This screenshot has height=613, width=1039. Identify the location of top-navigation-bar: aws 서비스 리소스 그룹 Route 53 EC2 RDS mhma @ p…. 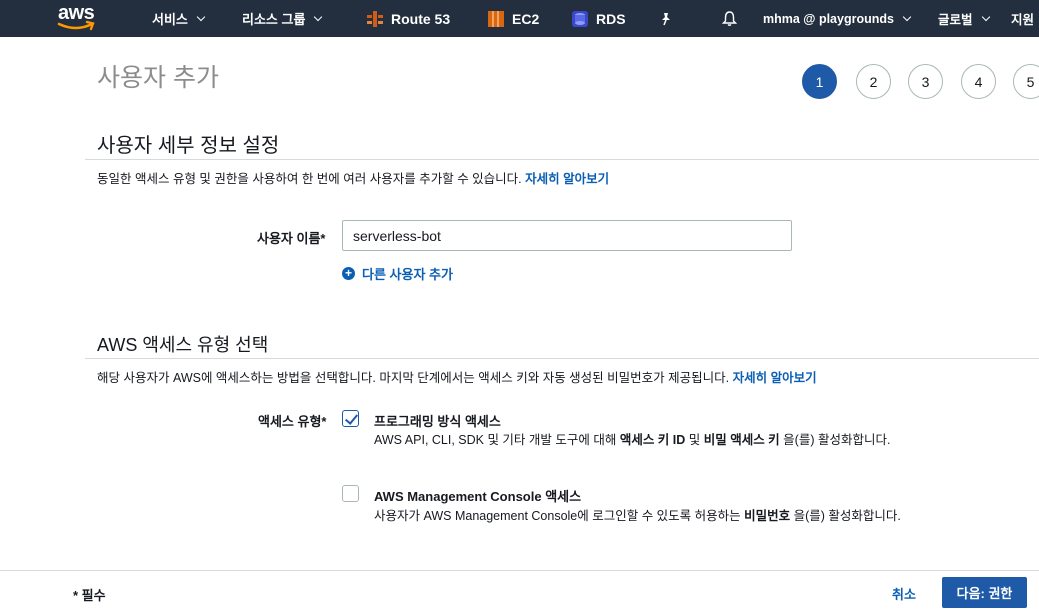
(519, 18).